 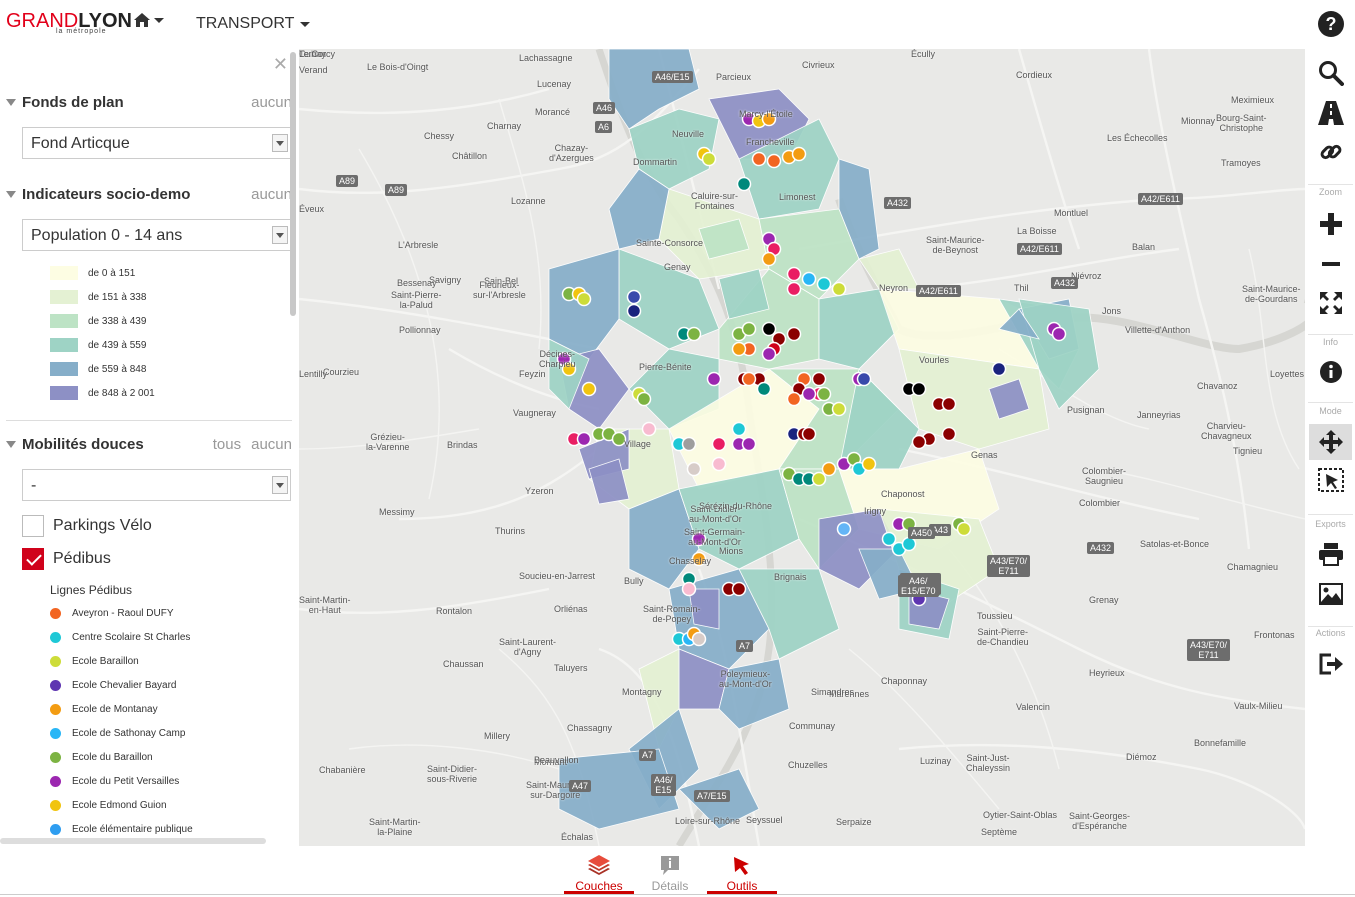 I want to click on info-button, so click(x=1330, y=372).